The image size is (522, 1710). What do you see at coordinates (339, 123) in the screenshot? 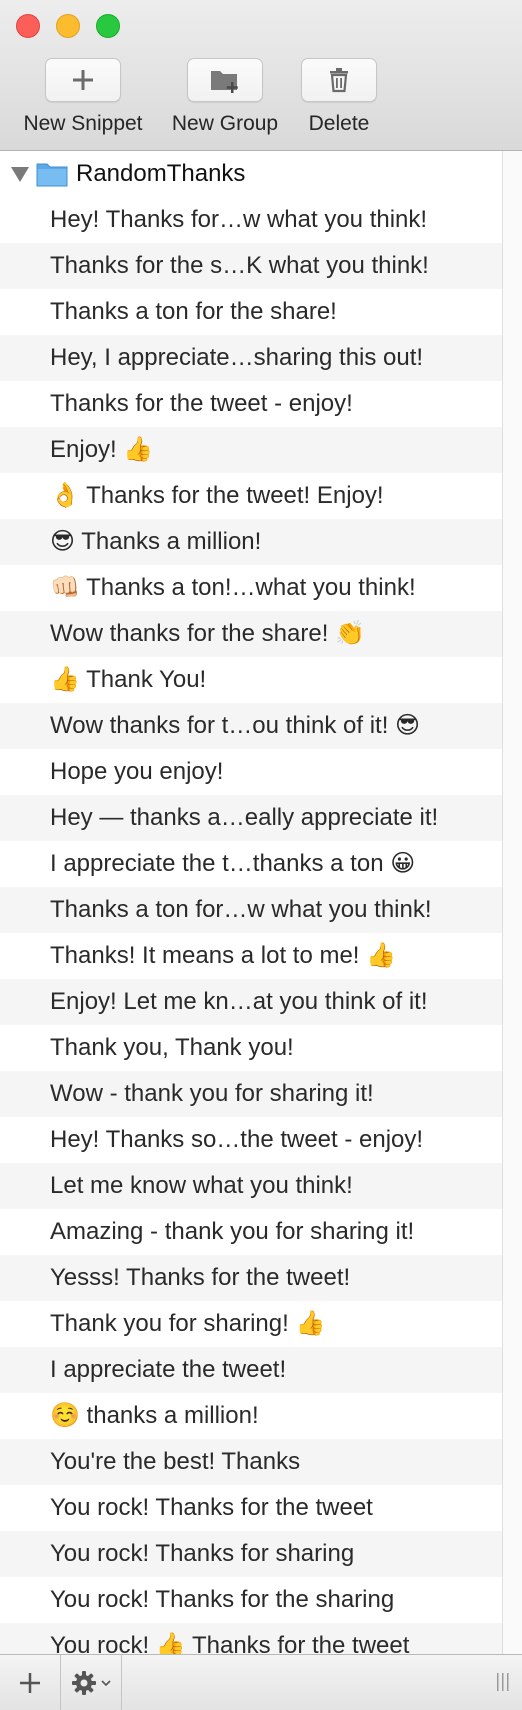
I see `delete-label: Delete` at bounding box center [339, 123].